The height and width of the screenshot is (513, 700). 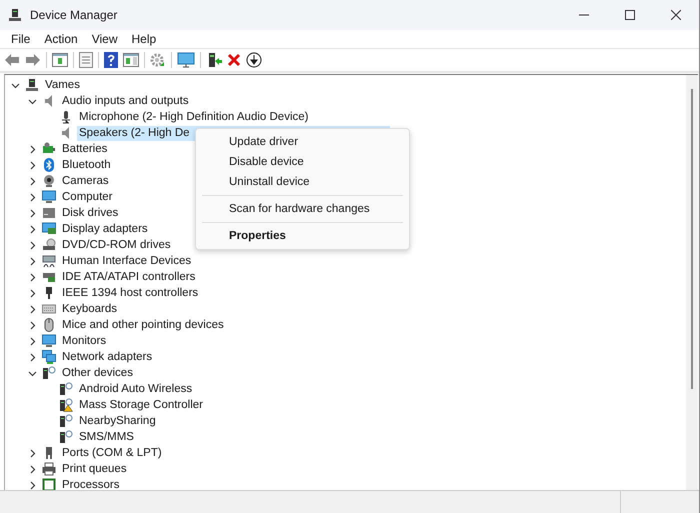 I want to click on window-title: Device Manager, so click(x=74, y=15).